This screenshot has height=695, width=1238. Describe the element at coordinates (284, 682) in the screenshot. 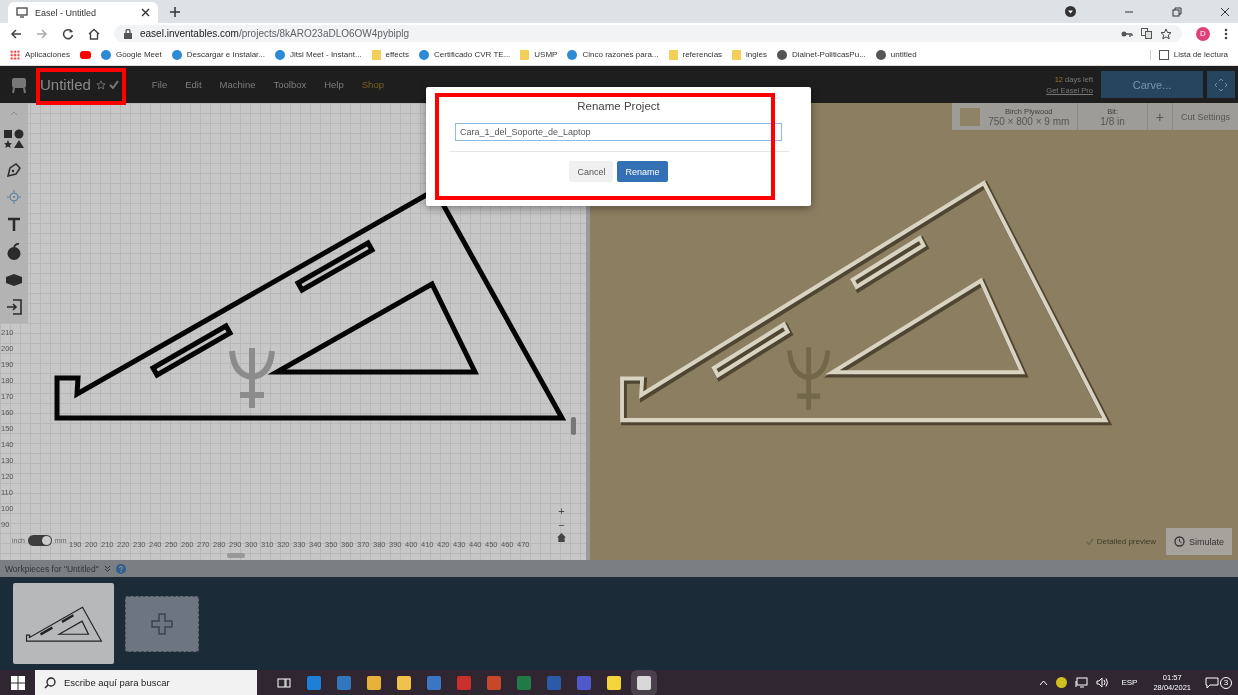

I see `task-view-icon` at that location.